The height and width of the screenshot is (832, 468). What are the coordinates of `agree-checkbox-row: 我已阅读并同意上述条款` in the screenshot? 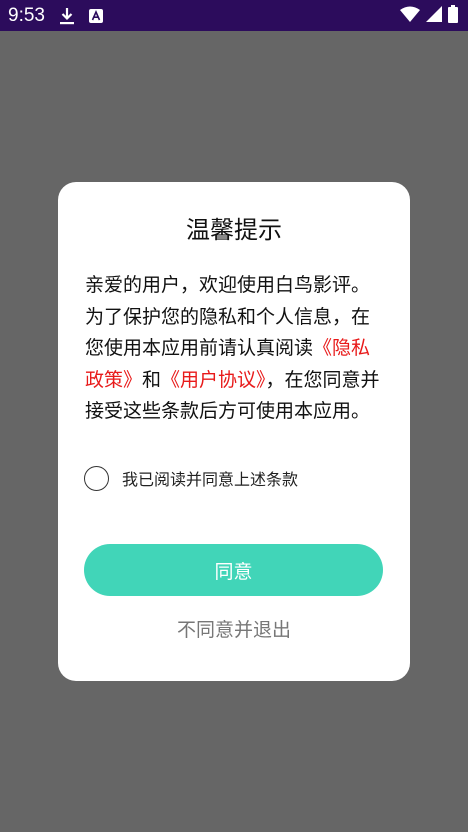 It's located at (191, 478).